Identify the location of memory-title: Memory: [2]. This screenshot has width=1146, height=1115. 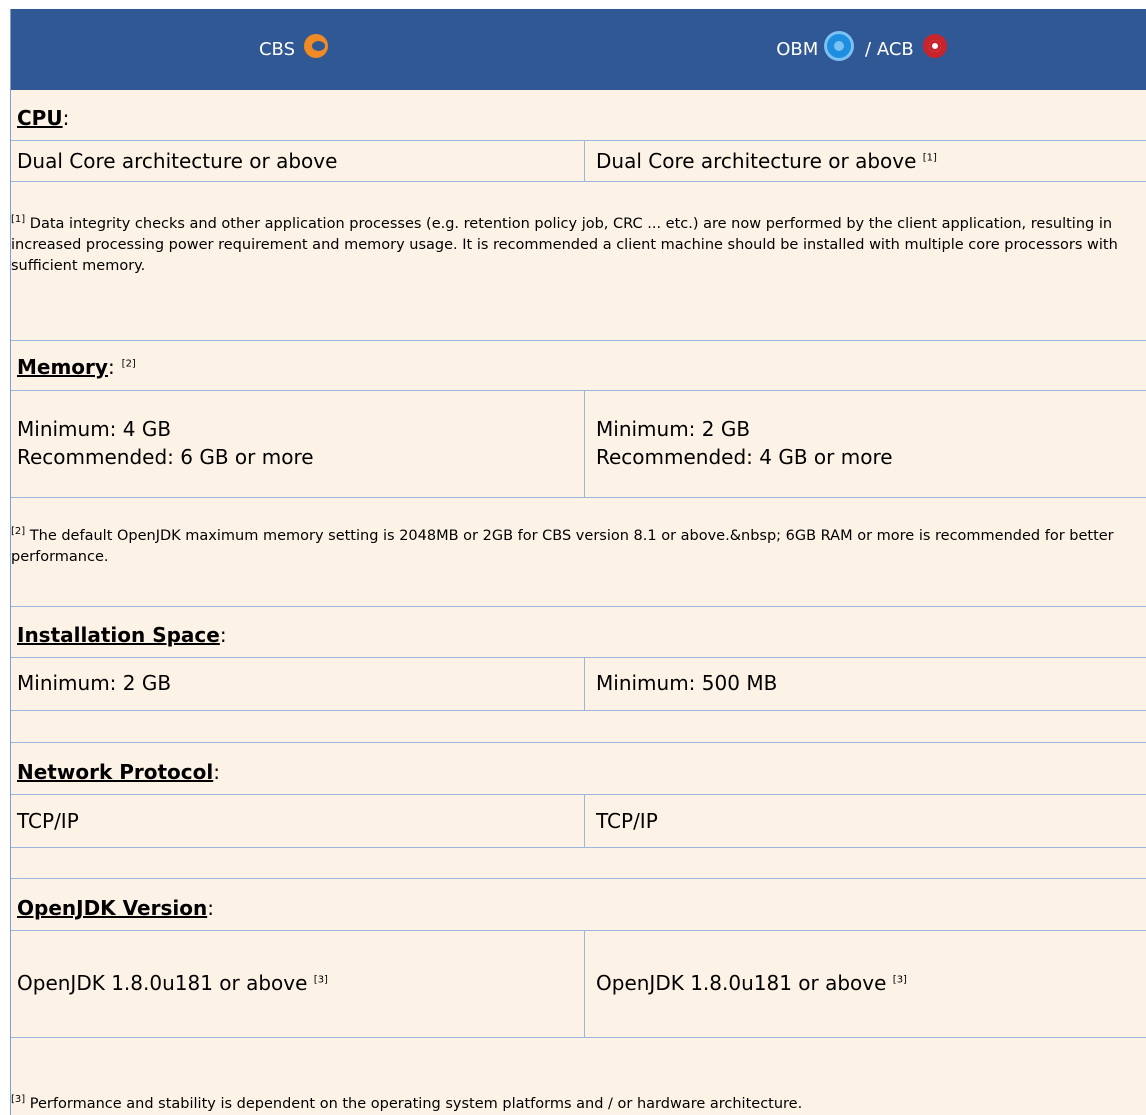
(76, 367).